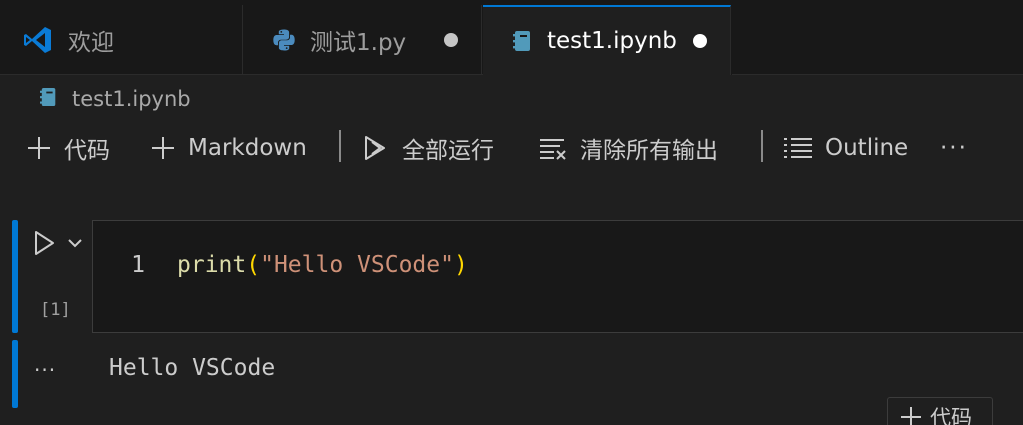 This screenshot has width=1023, height=425. I want to click on code-token-function: print, so click(212, 265).